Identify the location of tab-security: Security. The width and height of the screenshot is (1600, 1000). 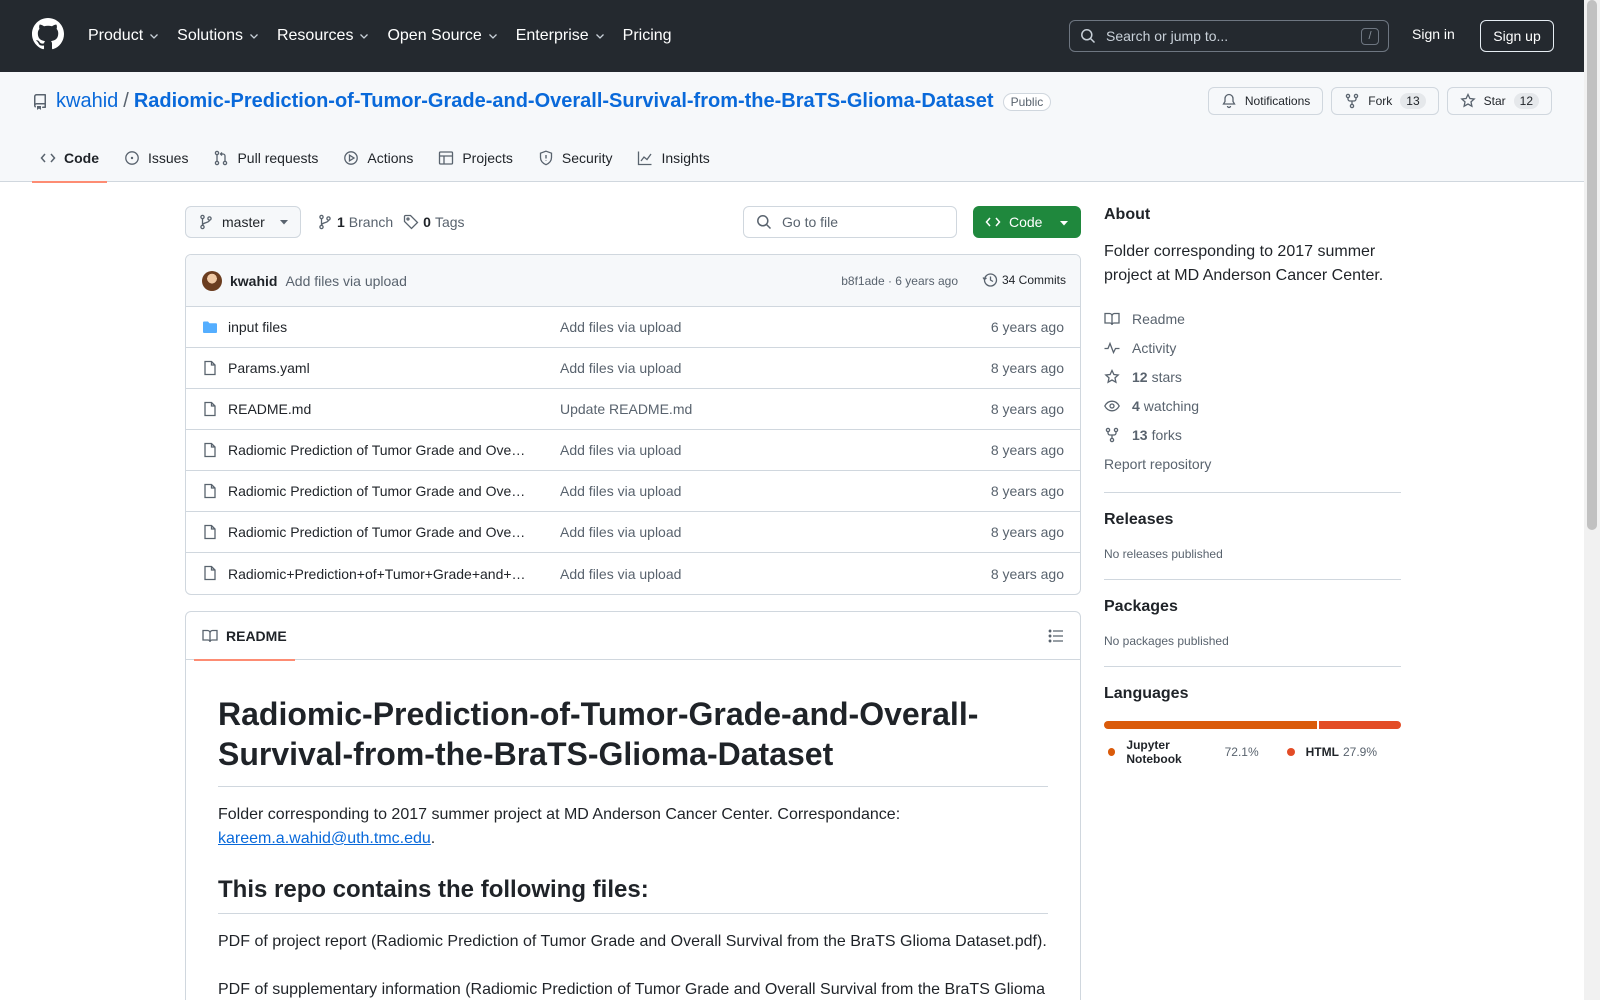
(575, 158).